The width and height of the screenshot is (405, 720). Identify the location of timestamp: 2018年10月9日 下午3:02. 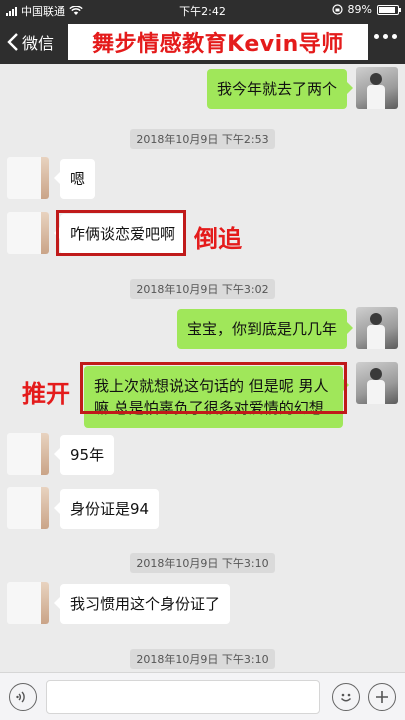
(202, 288).